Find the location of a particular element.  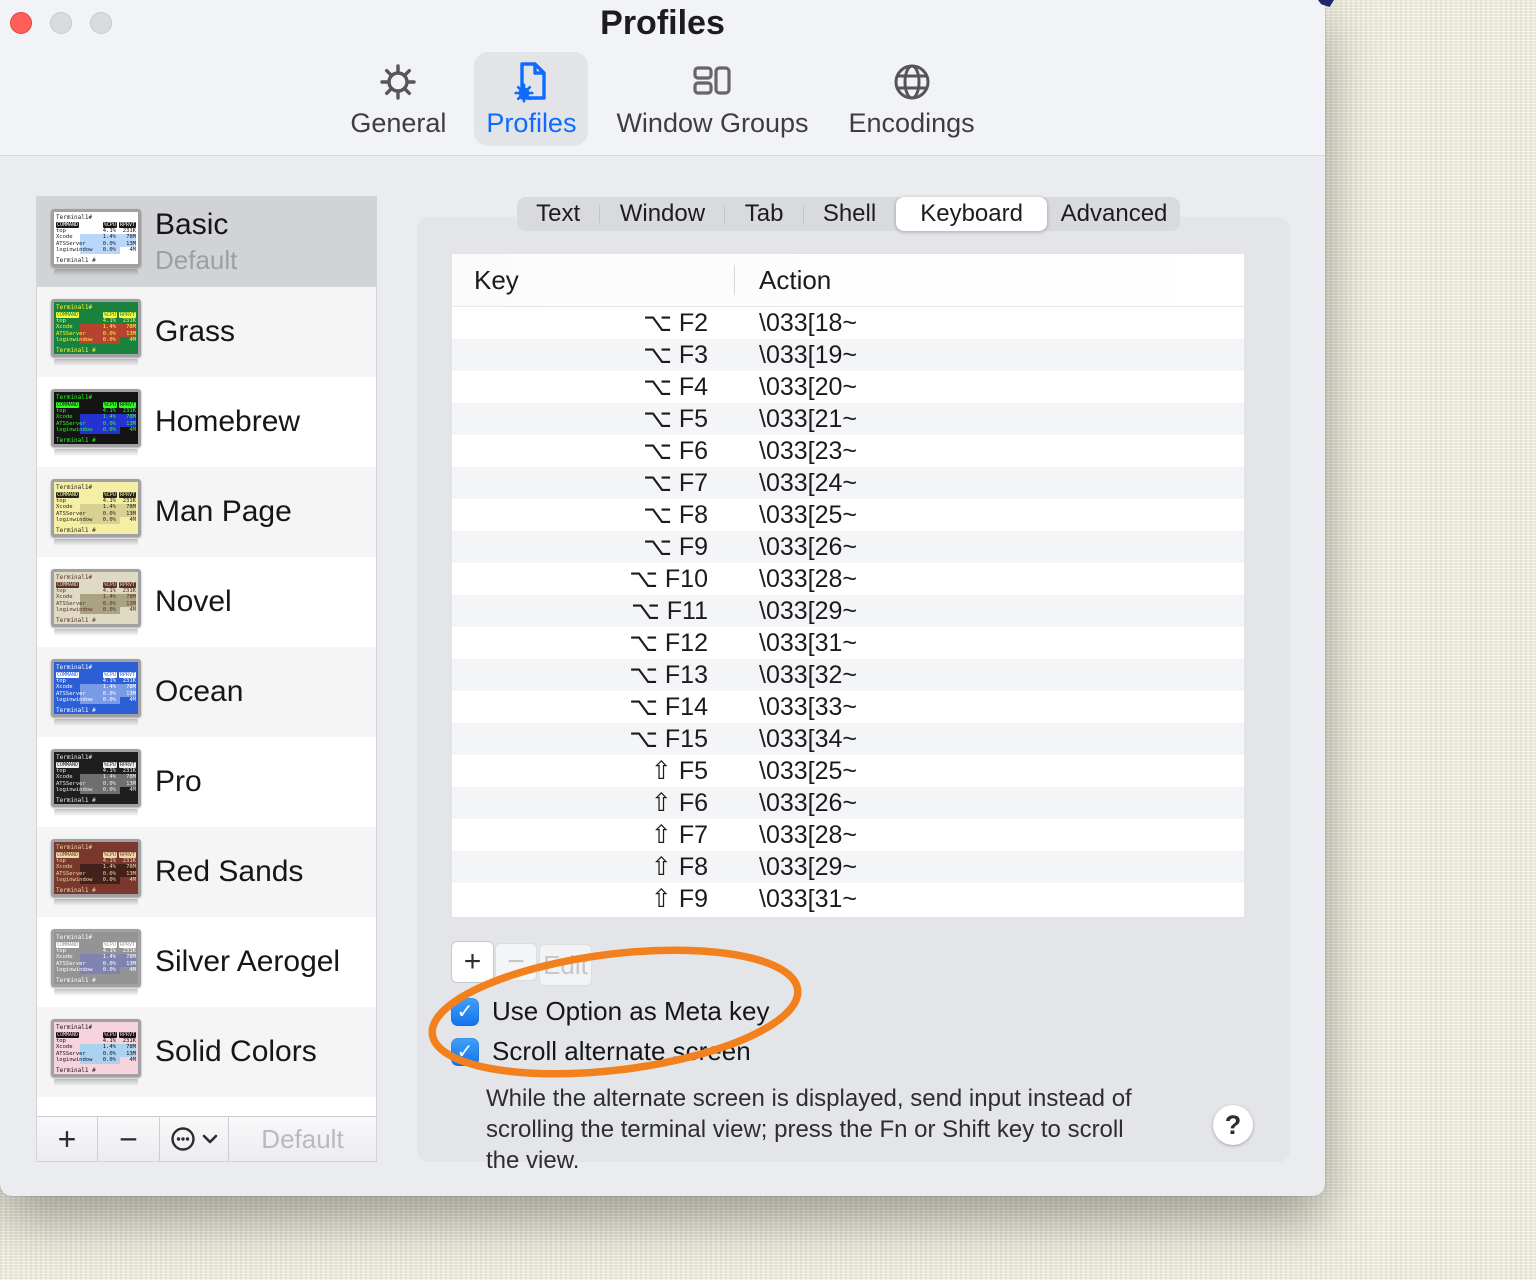

tab-bar: Text Window Tab Shell Keyboard Advanced is located at coordinates (848, 214).